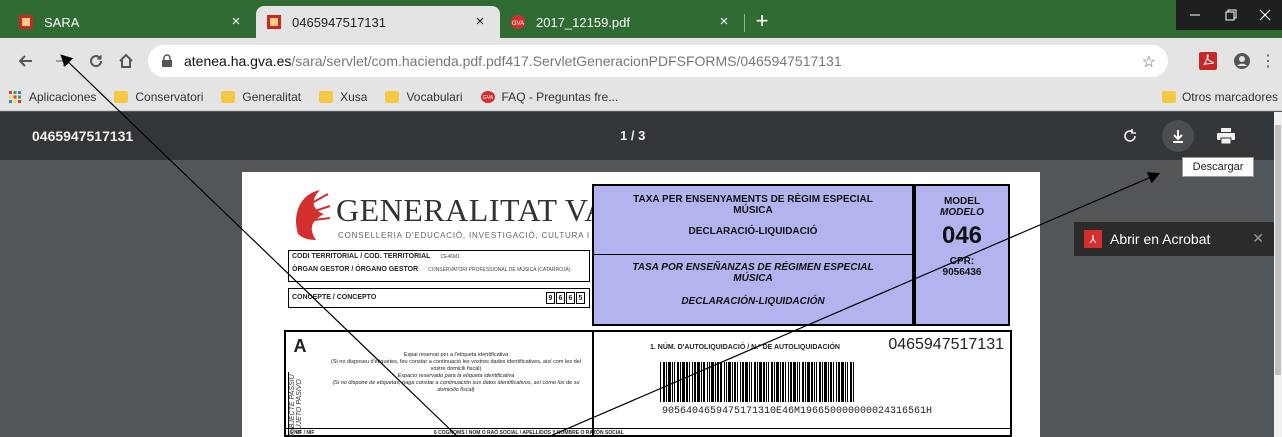 The height and width of the screenshot is (437, 1282). What do you see at coordinates (1229, 97) in the screenshot?
I see `bookmark-label: Otros marcadores` at bounding box center [1229, 97].